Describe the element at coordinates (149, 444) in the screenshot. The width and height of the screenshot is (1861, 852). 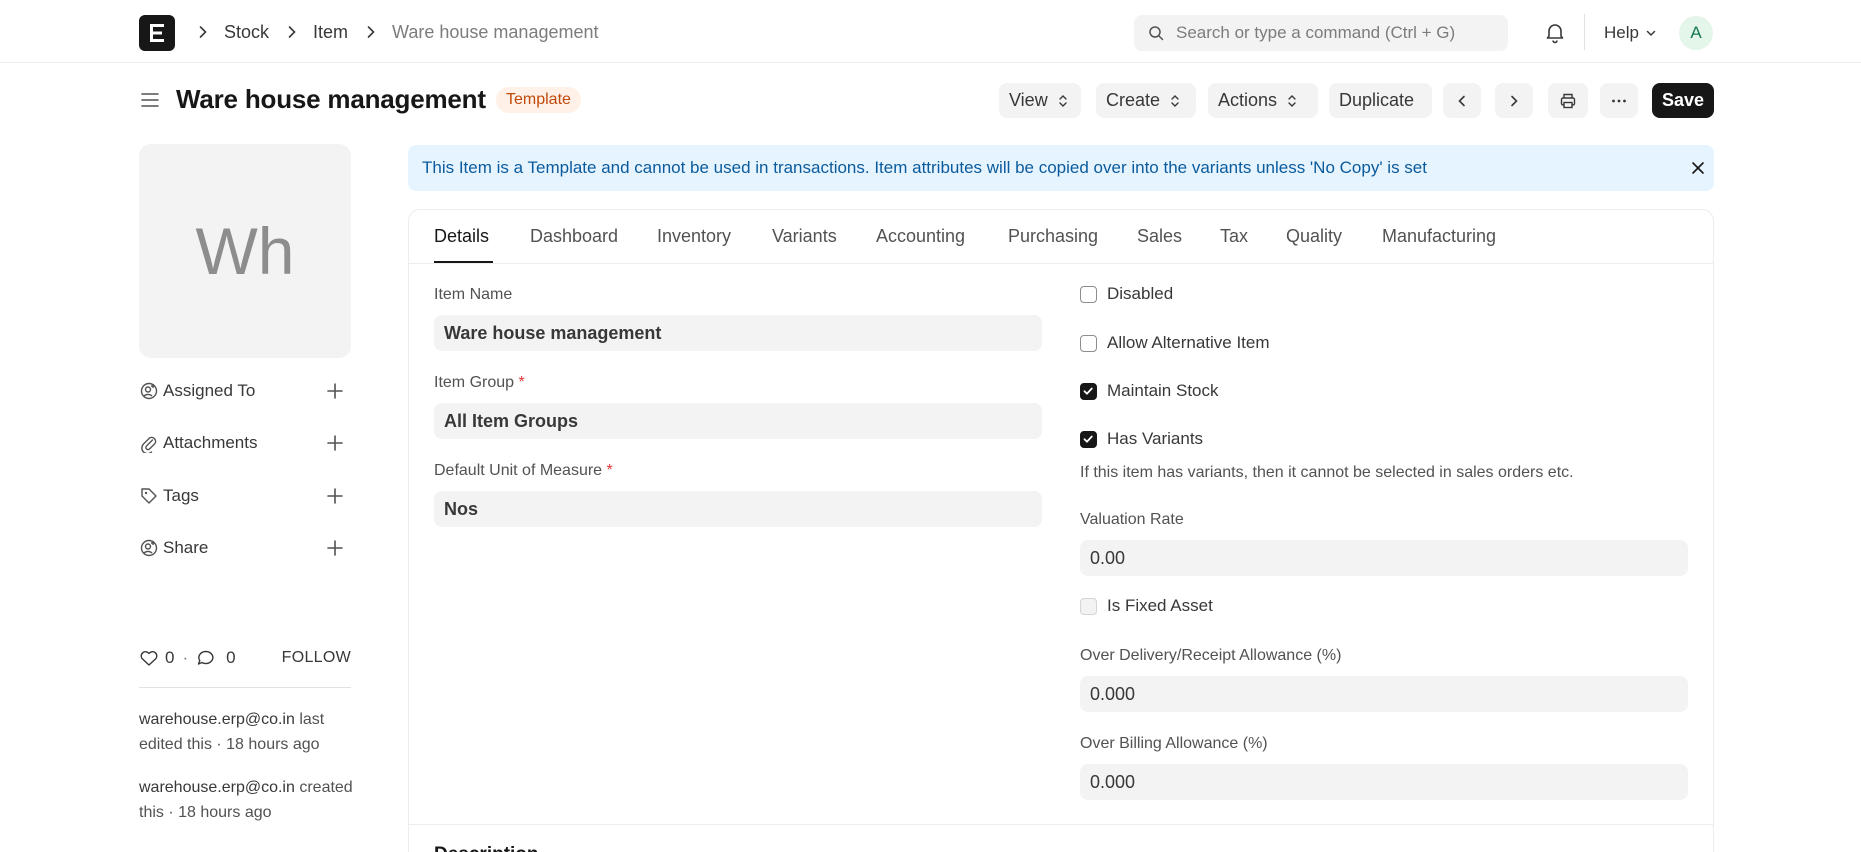
I see `paperclip-icon` at that location.